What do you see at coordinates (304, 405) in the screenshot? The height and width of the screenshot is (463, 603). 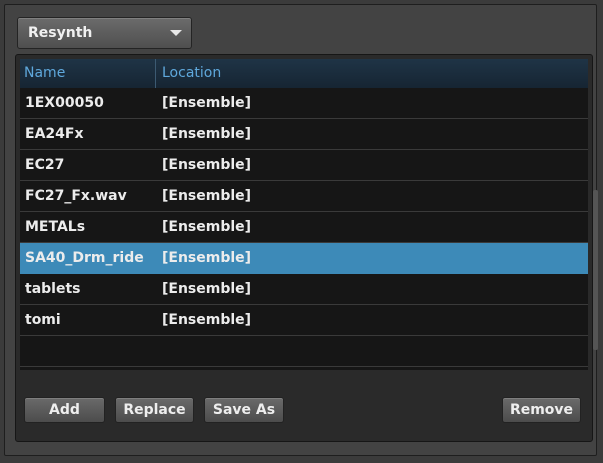 I see `button-bar: Add Replace Save As Remove` at bounding box center [304, 405].